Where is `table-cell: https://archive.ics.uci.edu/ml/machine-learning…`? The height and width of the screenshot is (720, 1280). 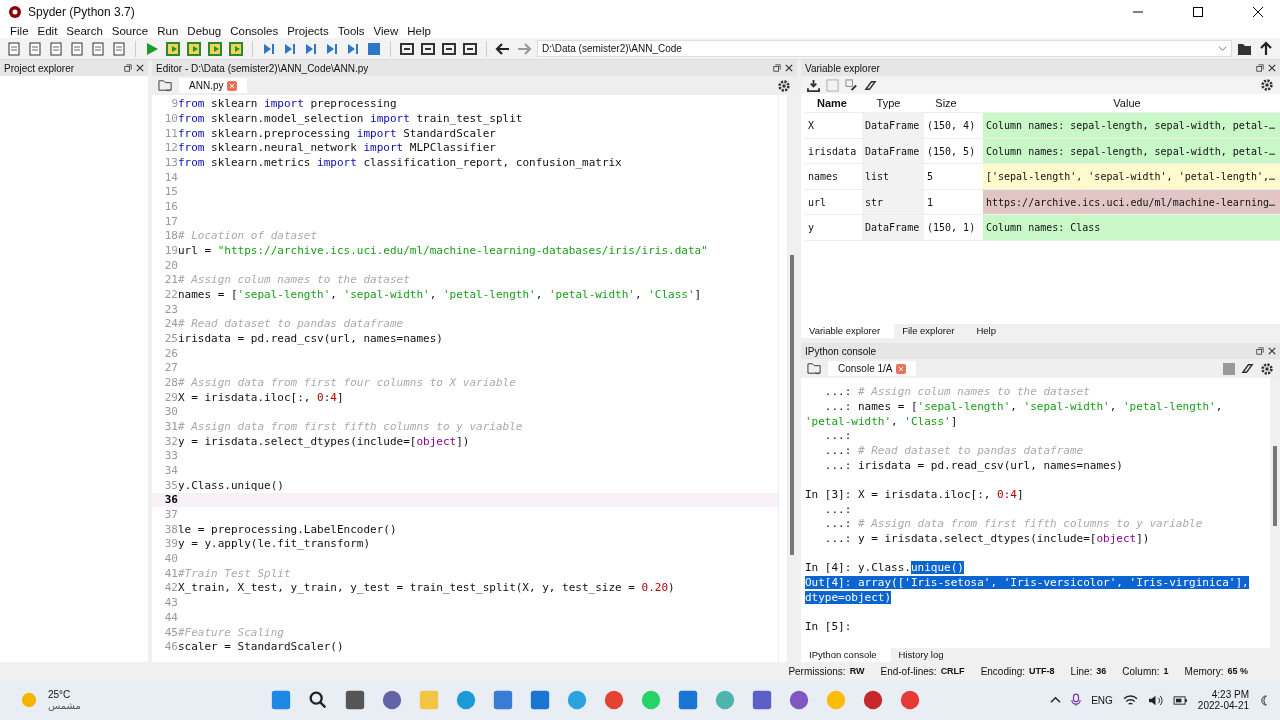 table-cell: https://archive.ics.uci.edu/ml/machine-learning… is located at coordinates (1131, 202).